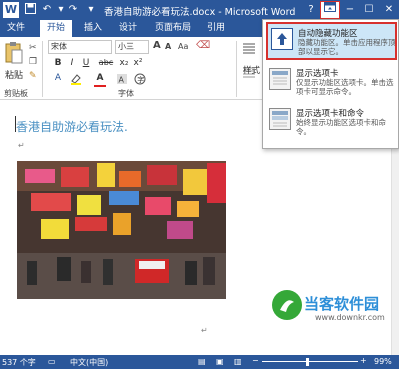 The image size is (399, 369). Describe the element at coordinates (91, 10) in the screenshot. I see `customize-qat-icon: ▾` at that location.